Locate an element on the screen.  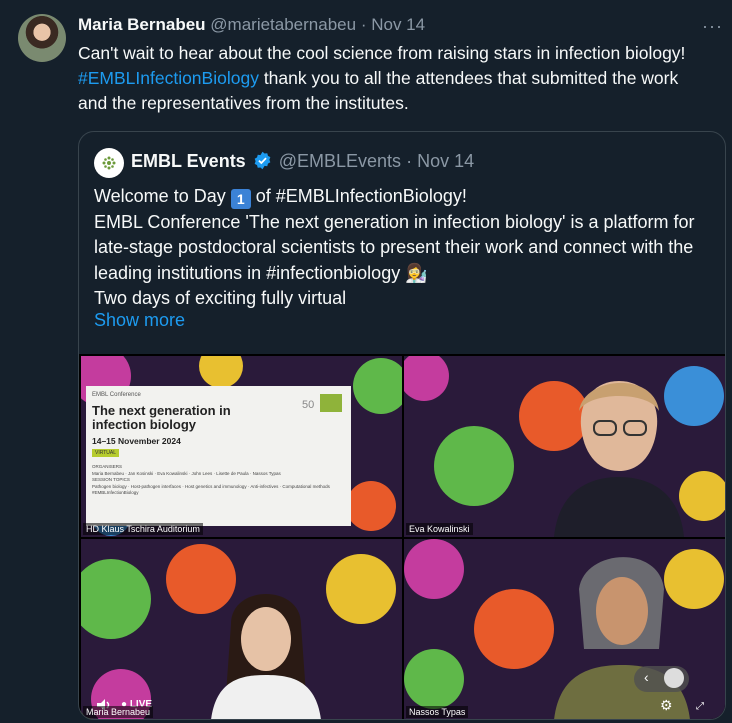
quote-date: Nov 14 is located at coordinates (445, 161).